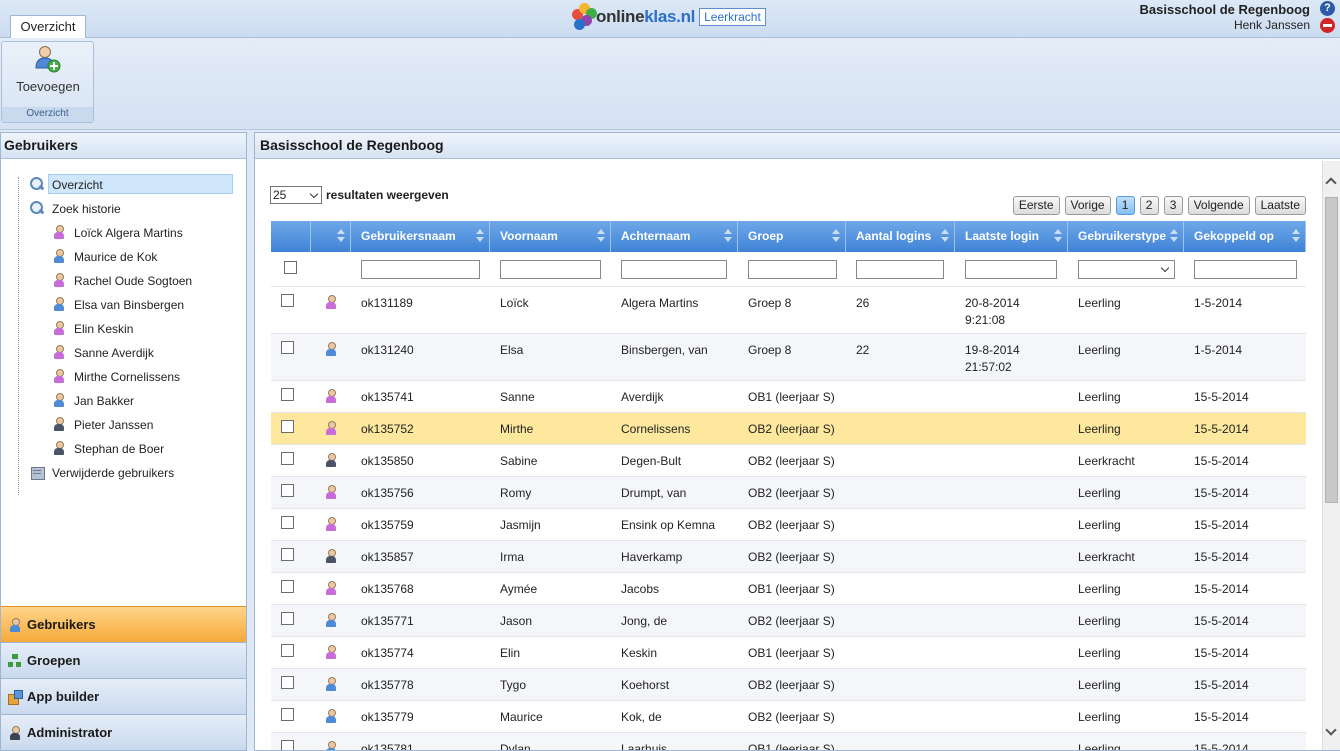 The image size is (1340, 751). What do you see at coordinates (123, 660) in the screenshot?
I see `nav-groepen: Groepen` at bounding box center [123, 660].